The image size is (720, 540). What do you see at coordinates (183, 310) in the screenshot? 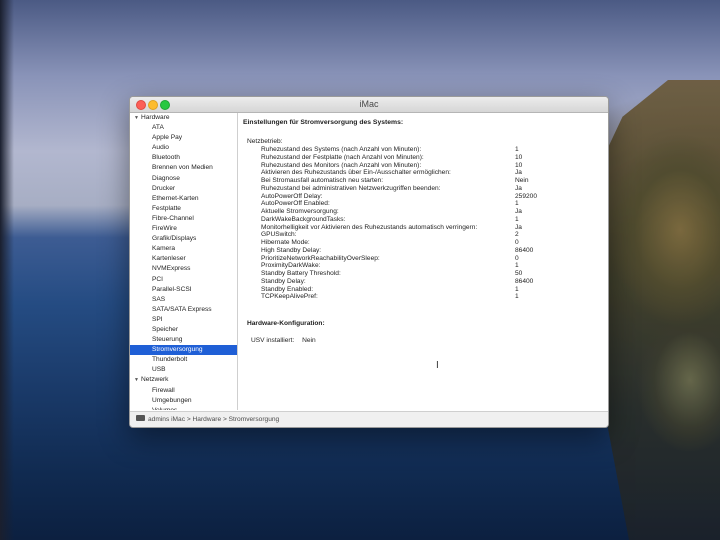
I see `sidebar-item: SATA/SATA Express` at bounding box center [183, 310].